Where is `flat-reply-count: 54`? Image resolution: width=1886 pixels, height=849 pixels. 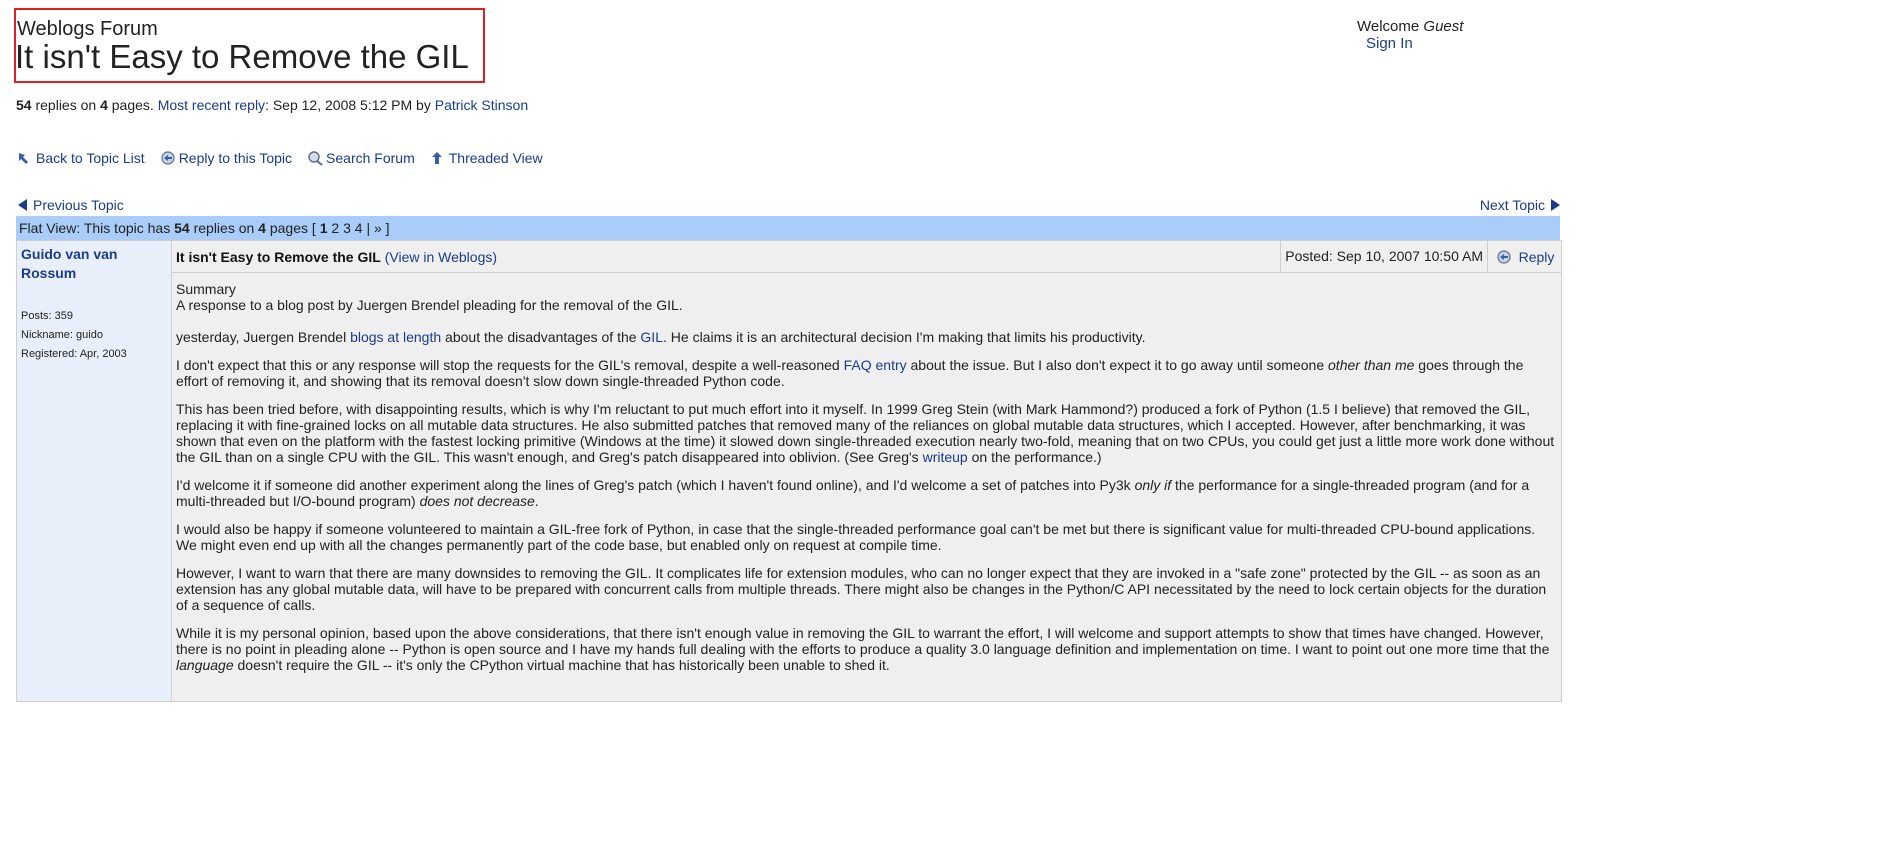
flat-reply-count: 54 is located at coordinates (182, 228).